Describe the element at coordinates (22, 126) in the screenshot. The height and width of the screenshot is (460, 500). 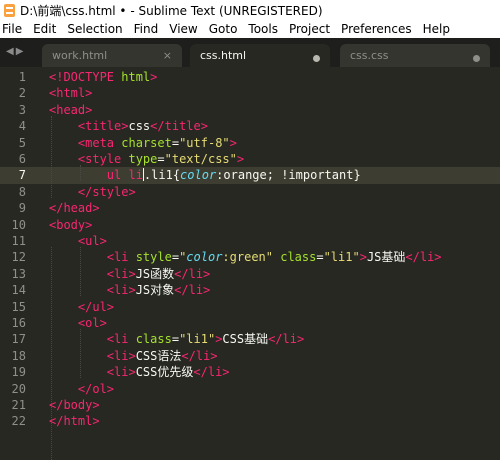
I see `line-number: 4` at that location.